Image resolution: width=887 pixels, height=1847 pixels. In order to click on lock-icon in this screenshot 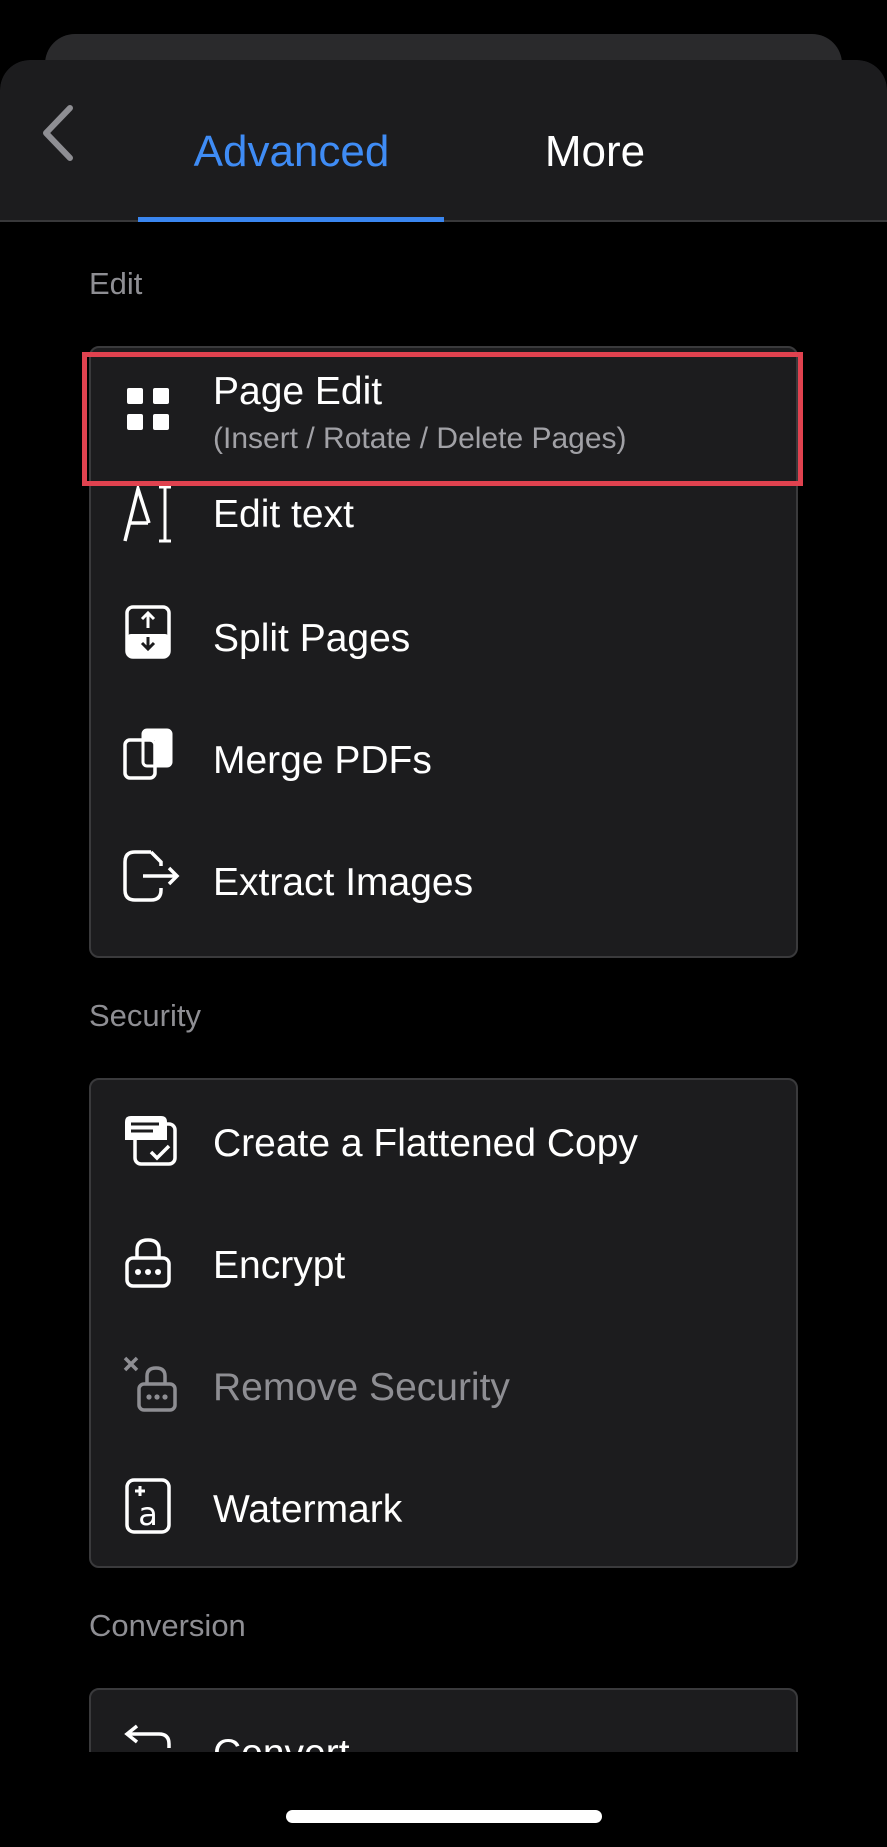, I will do `click(148, 1263)`.